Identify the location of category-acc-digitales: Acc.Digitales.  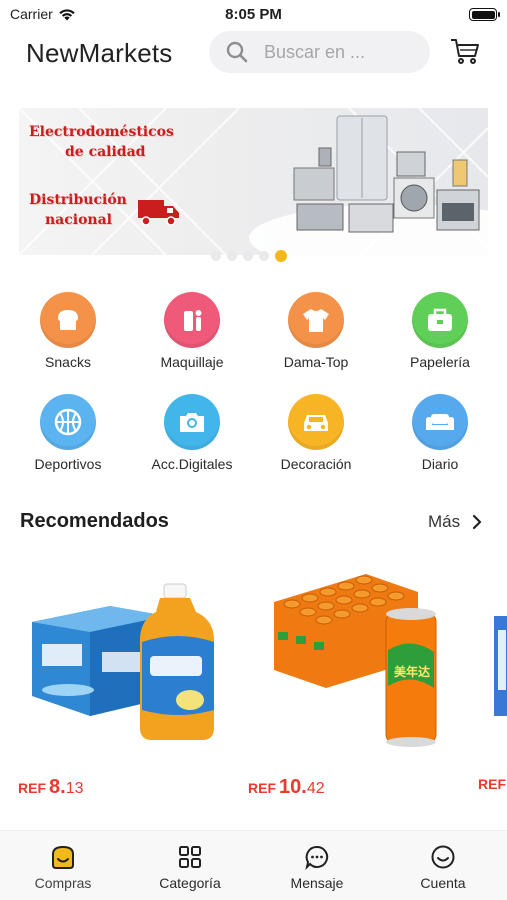
(192, 433).